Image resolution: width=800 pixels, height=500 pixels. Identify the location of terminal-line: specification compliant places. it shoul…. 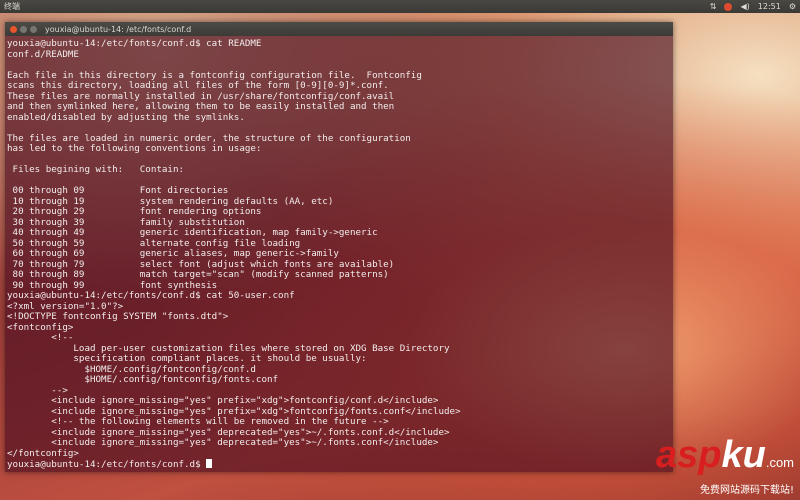
(187, 358).